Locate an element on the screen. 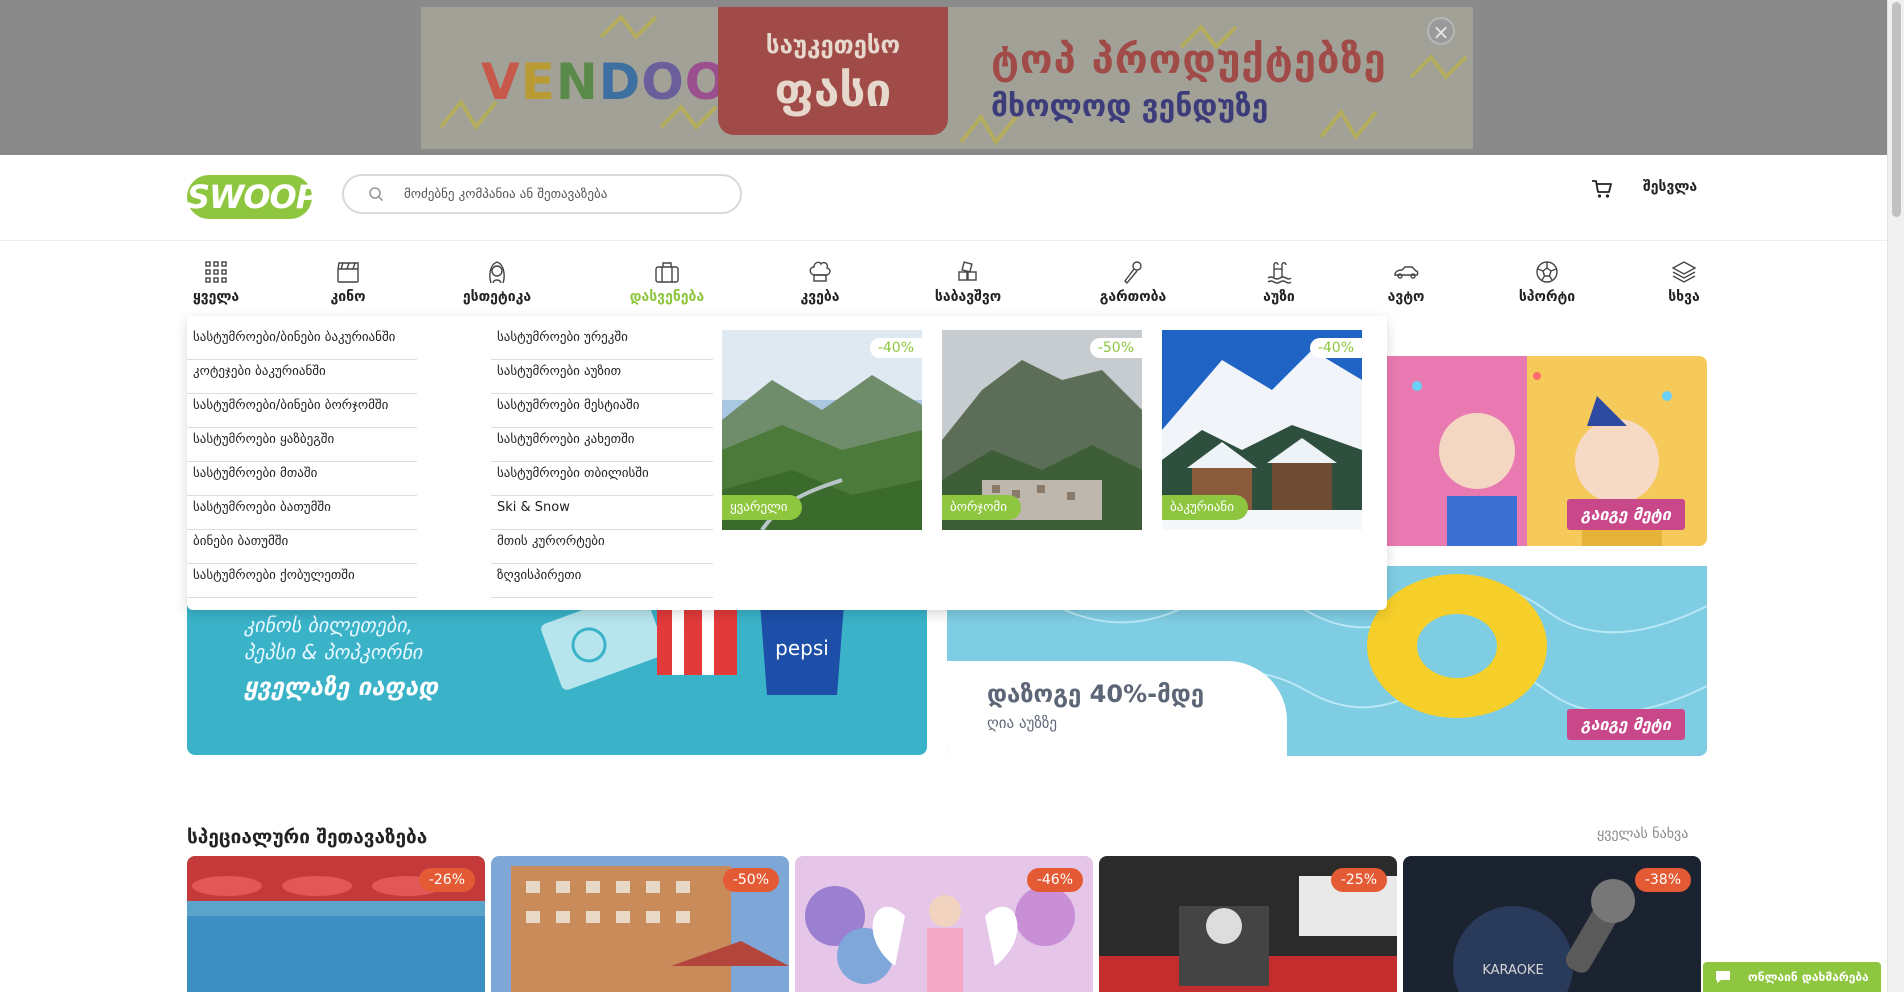 The width and height of the screenshot is (1904, 992). cart-icon is located at coordinates (1602, 189).